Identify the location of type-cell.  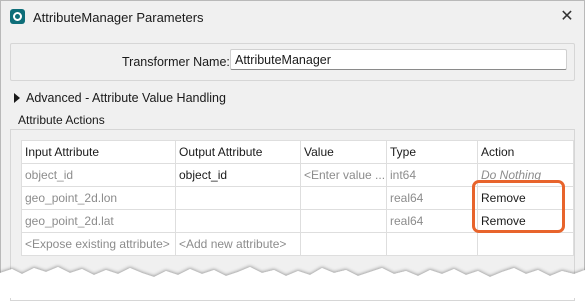
(432, 244).